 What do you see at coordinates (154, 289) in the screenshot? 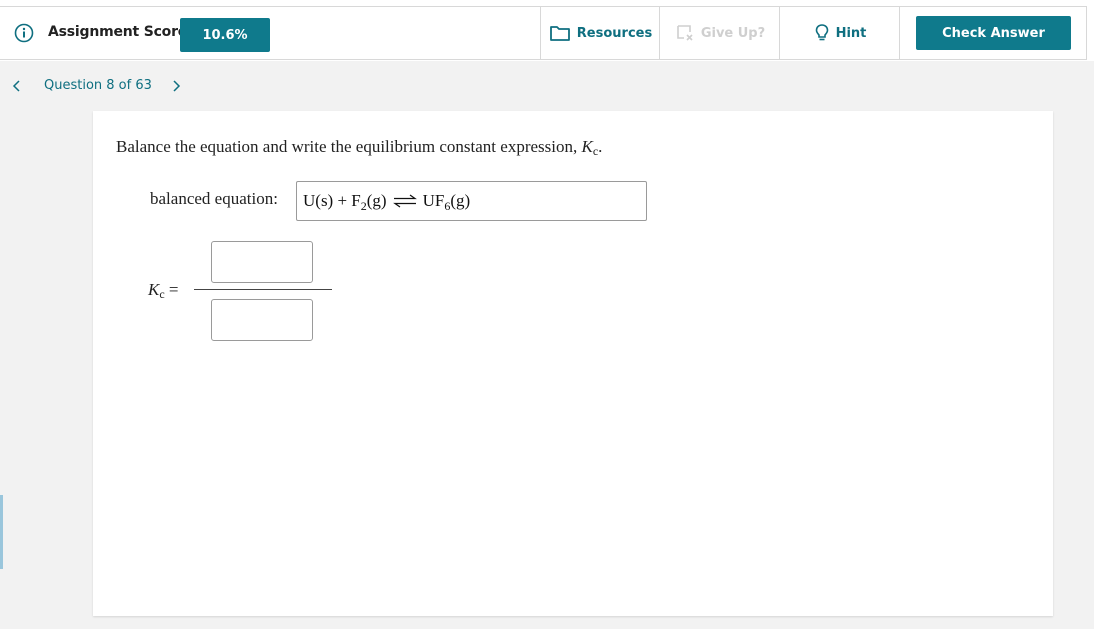
I see `kc-symbol: K` at bounding box center [154, 289].